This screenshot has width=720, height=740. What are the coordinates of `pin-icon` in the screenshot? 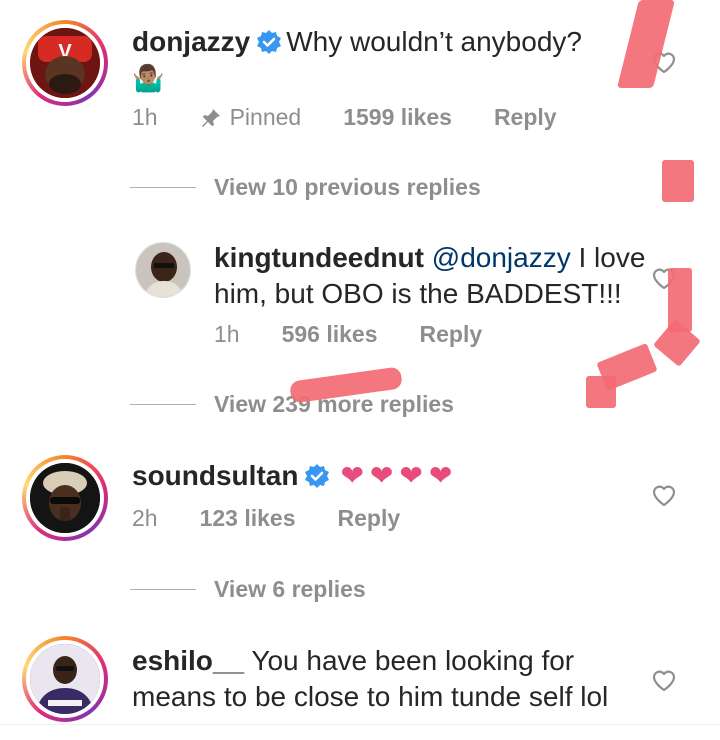 It's located at (210, 117).